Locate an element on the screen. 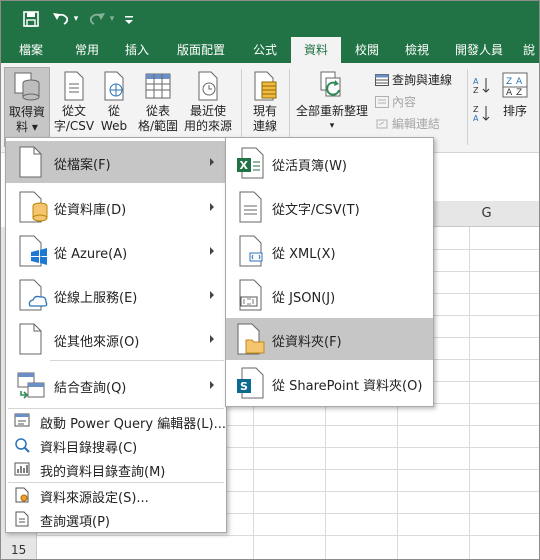  submenu-item-from-folder: 從資料夾(F) is located at coordinates (329, 339).